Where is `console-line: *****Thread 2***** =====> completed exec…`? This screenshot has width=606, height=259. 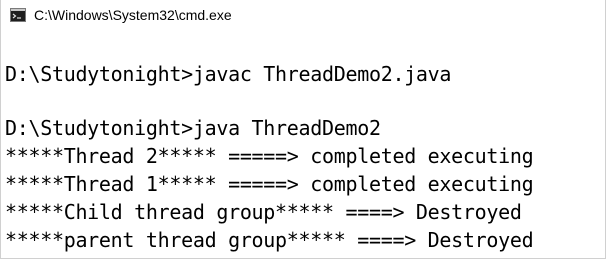 console-line: *****Thread 2***** =====> completed exec… is located at coordinates (269, 156).